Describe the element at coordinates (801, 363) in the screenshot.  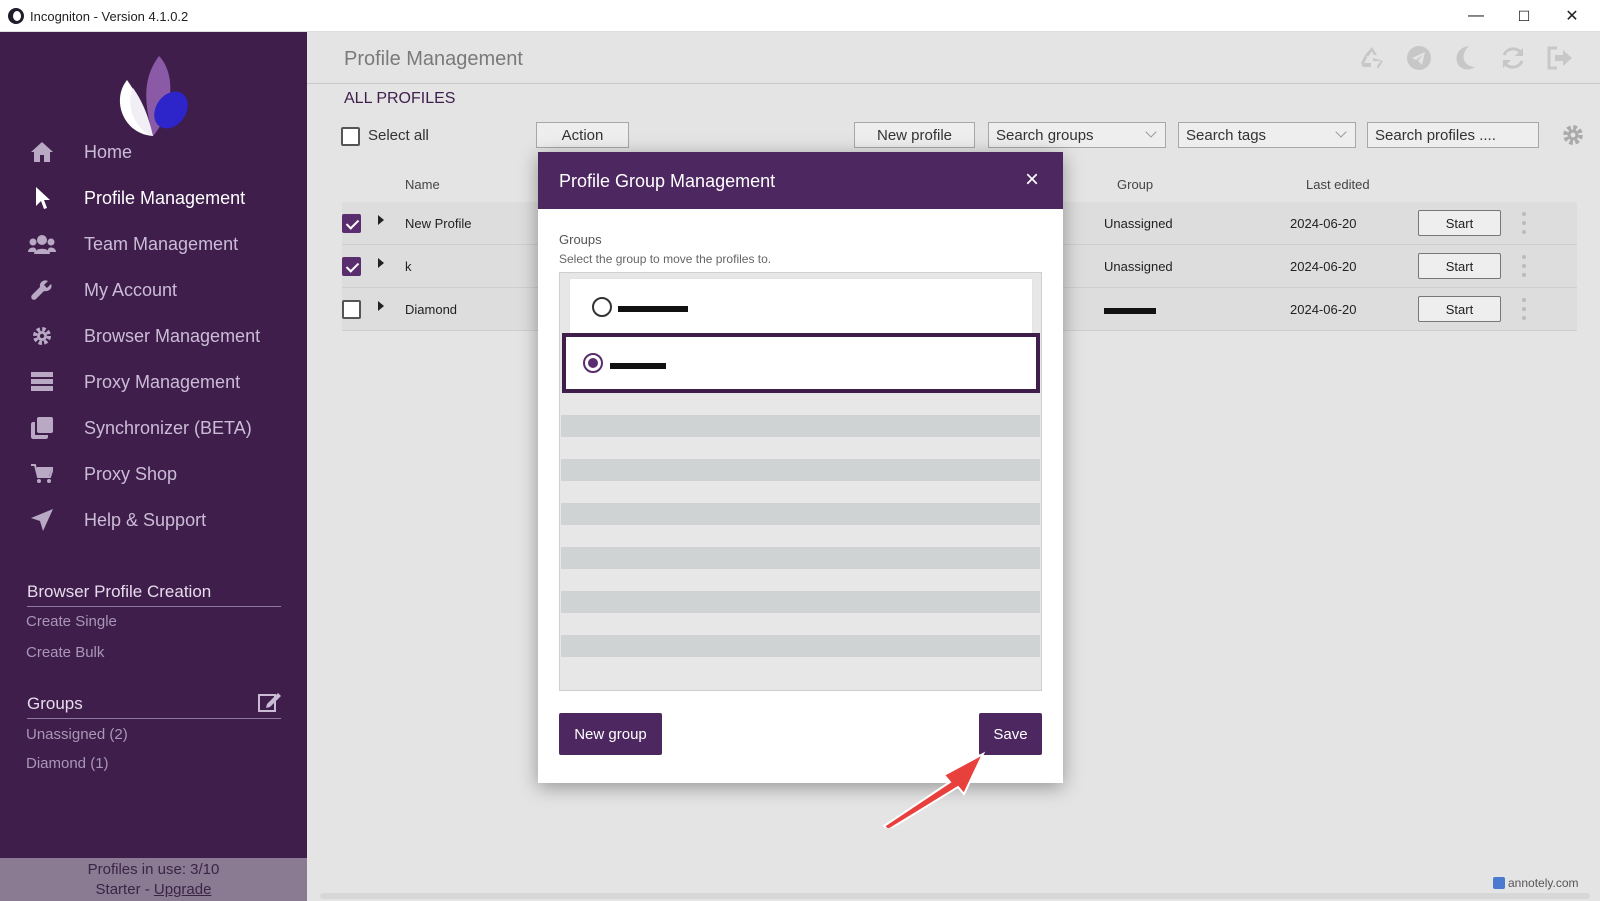
I see `group-option-diamond` at that location.